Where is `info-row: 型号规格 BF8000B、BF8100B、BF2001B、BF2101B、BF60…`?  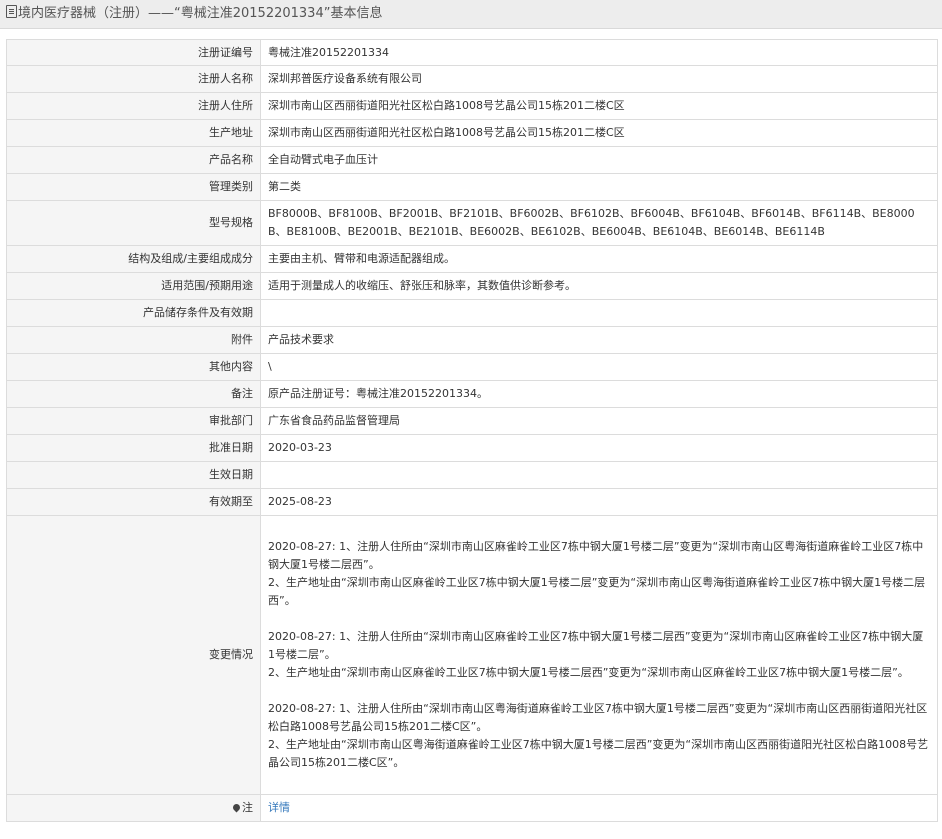
info-row: 型号规格 BF8000B、BF8100B、BF2001B、BF2101B、BF60… is located at coordinates (472, 223).